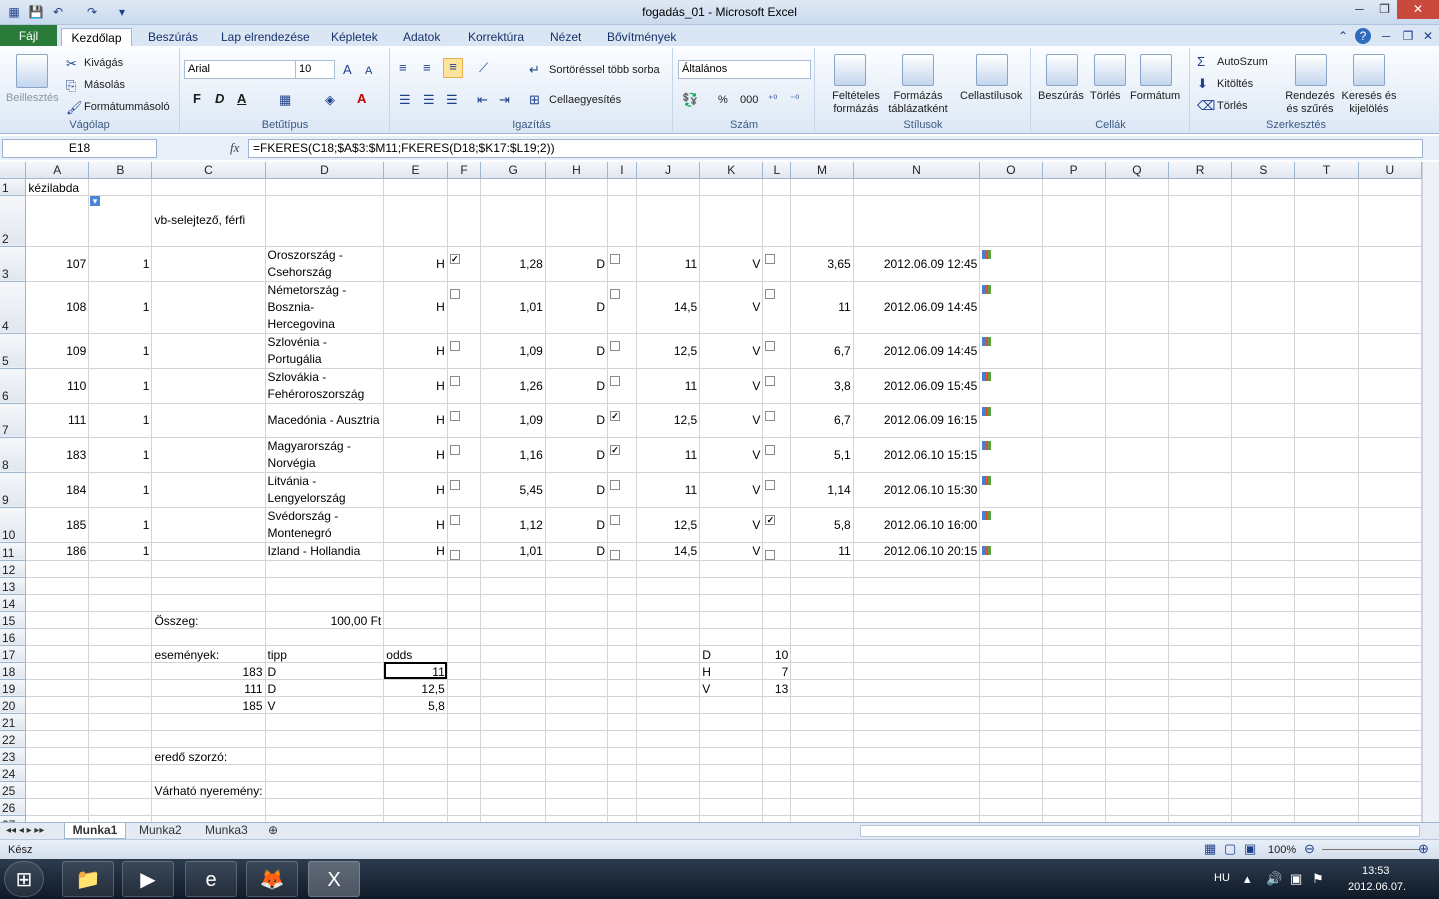 Image resolution: width=1439 pixels, height=899 pixels. I want to click on cell-f12, so click(464, 569).